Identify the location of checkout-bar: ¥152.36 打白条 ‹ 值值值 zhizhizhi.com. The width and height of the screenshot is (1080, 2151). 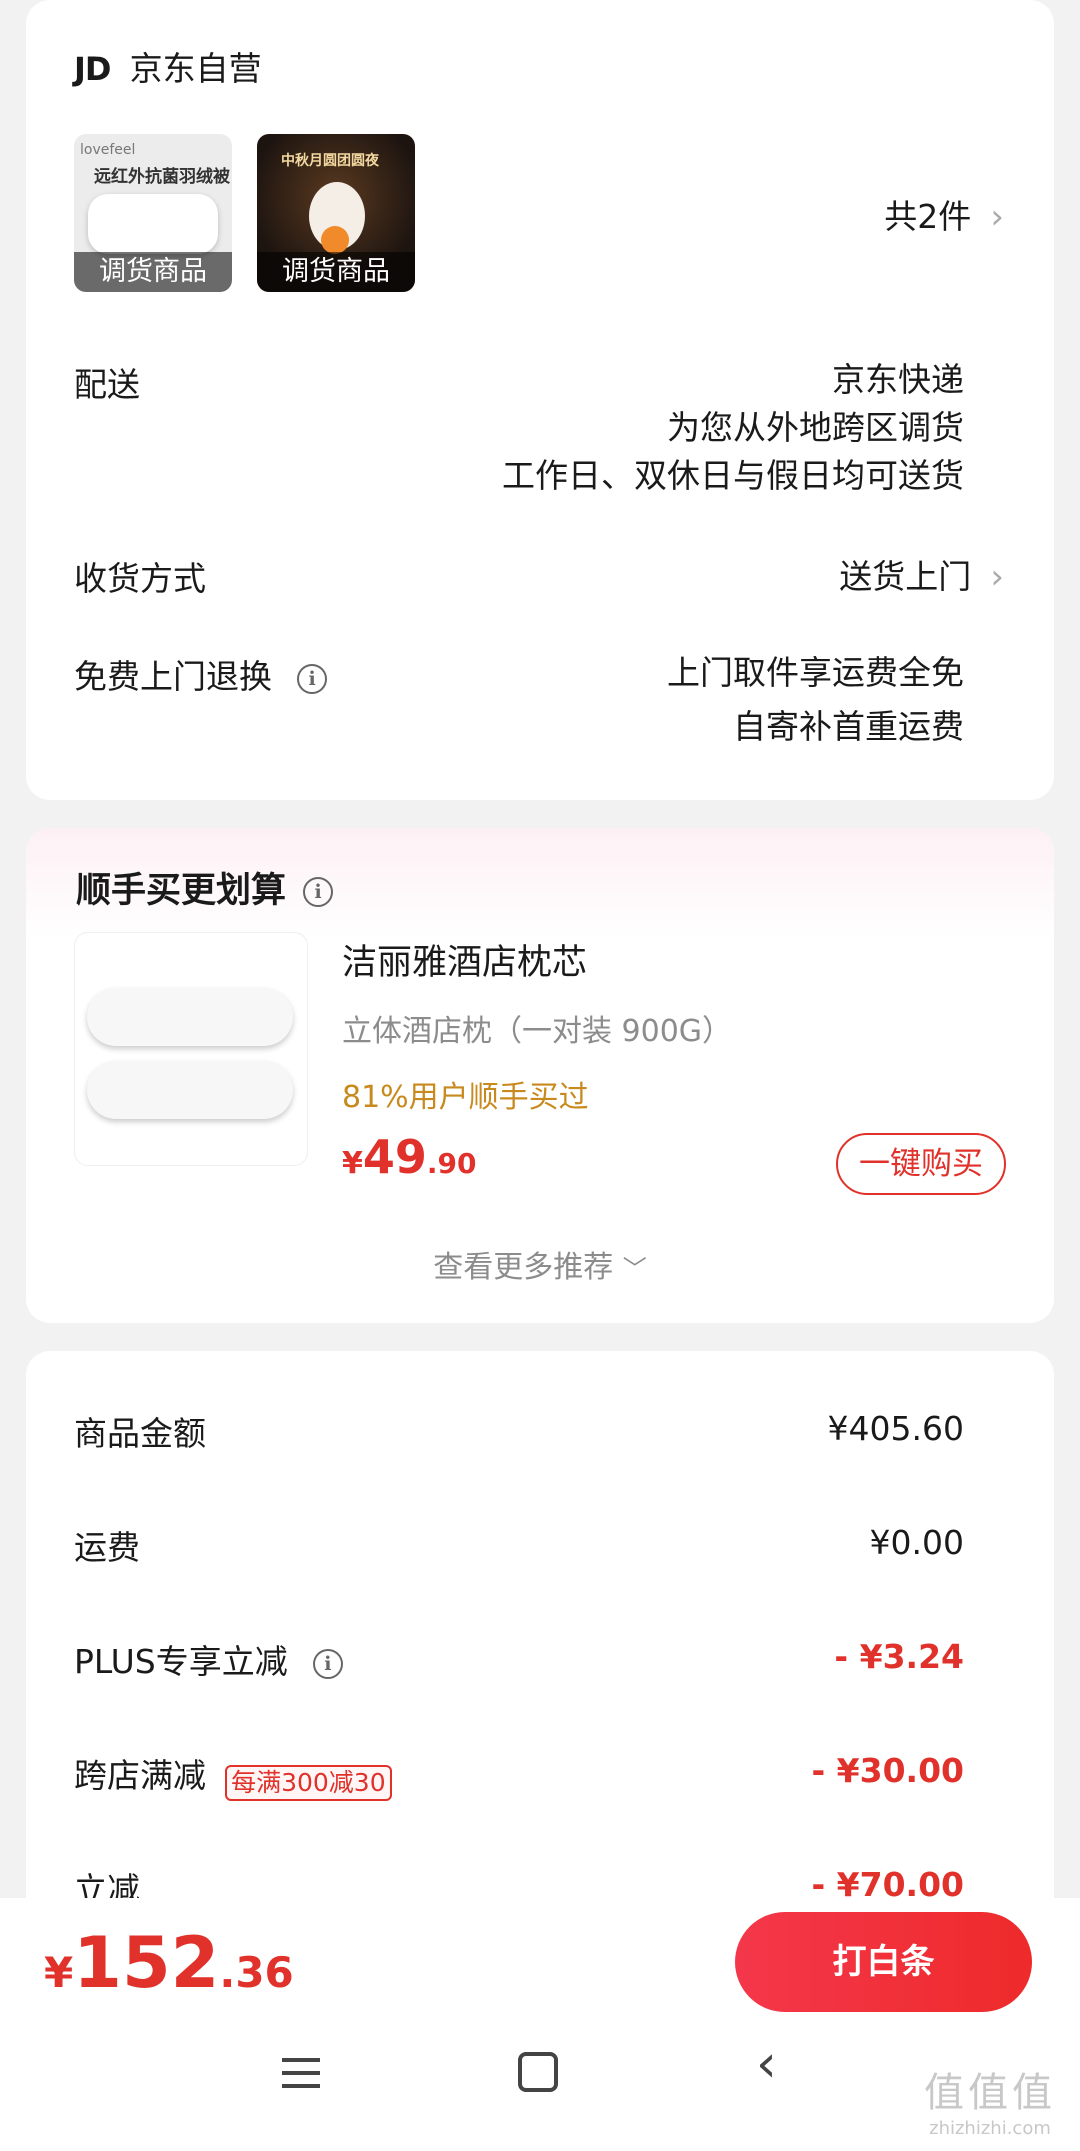
(540, 2024).